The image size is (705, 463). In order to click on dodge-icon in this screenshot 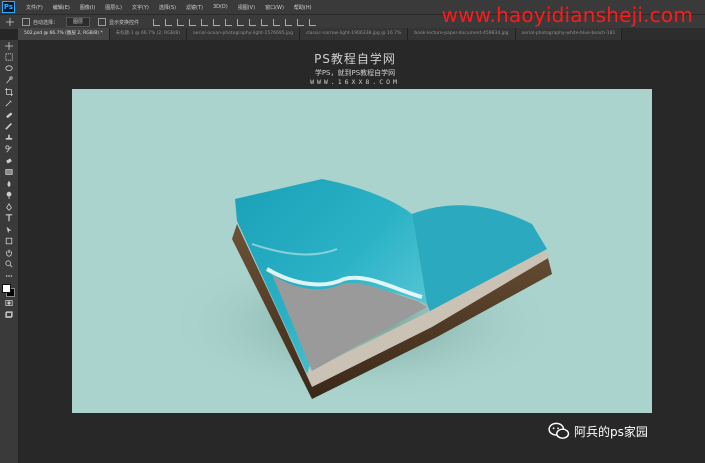, I will do `click(9, 196)`.